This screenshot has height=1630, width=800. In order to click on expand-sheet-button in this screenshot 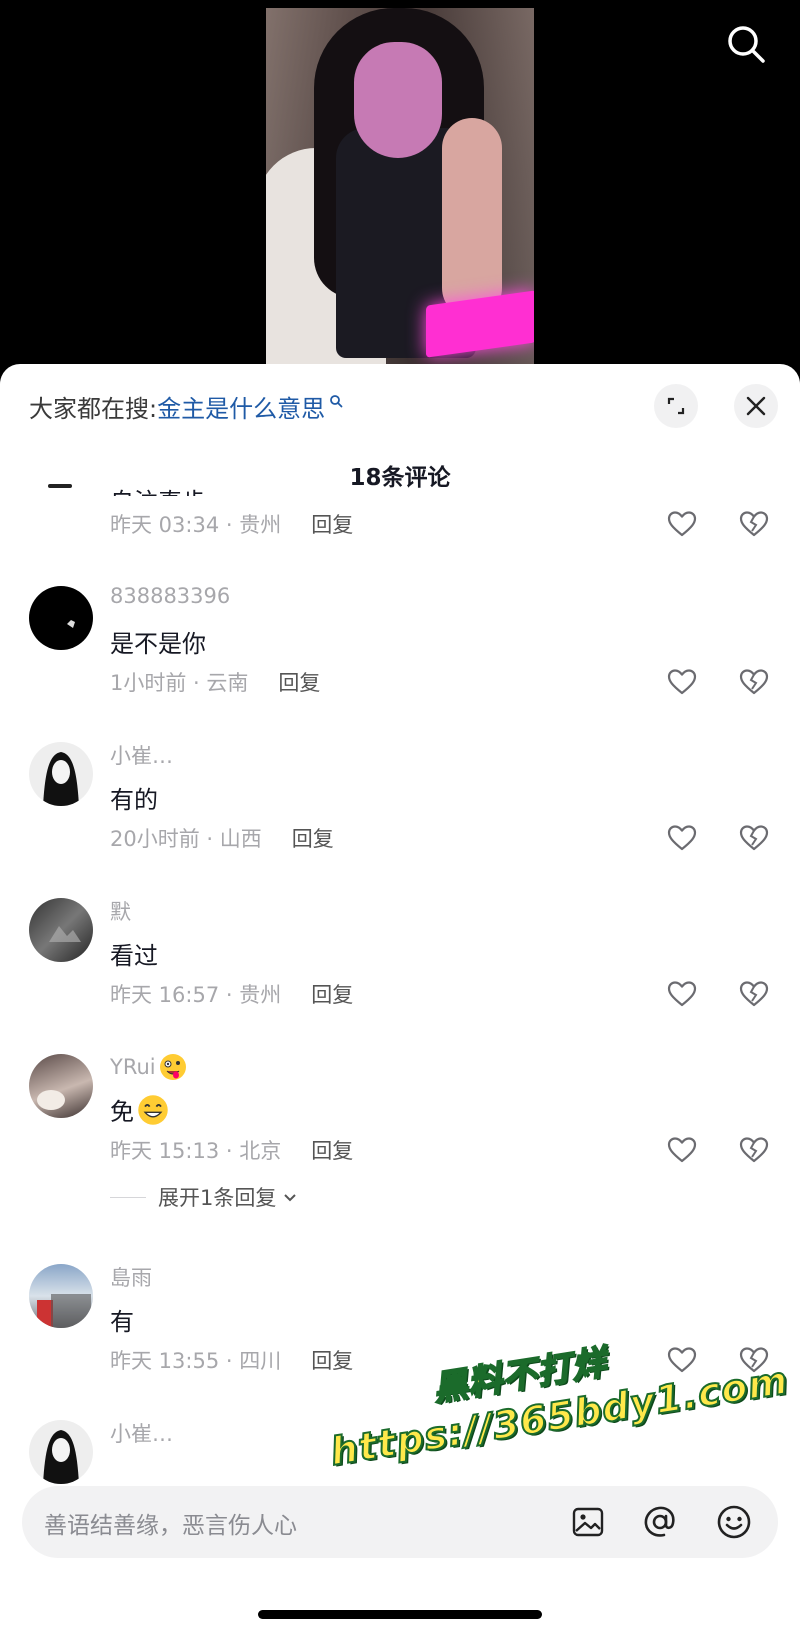, I will do `click(676, 406)`.